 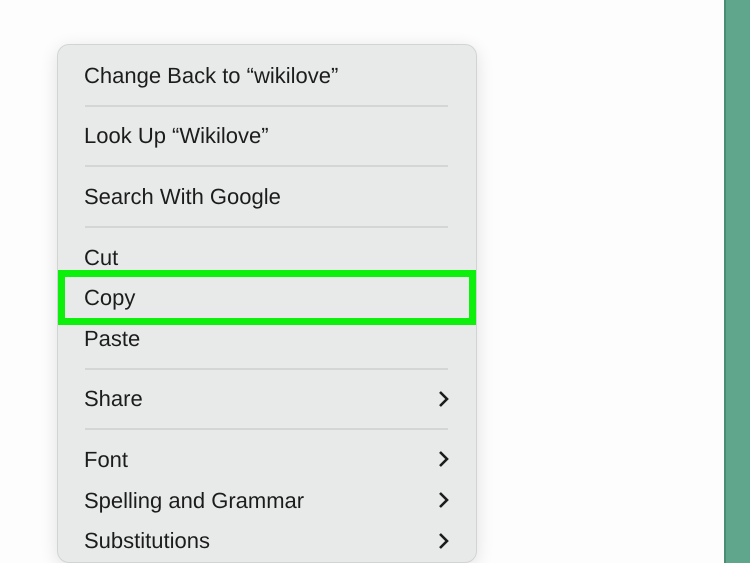 I want to click on menu-item: Font, so click(x=267, y=459).